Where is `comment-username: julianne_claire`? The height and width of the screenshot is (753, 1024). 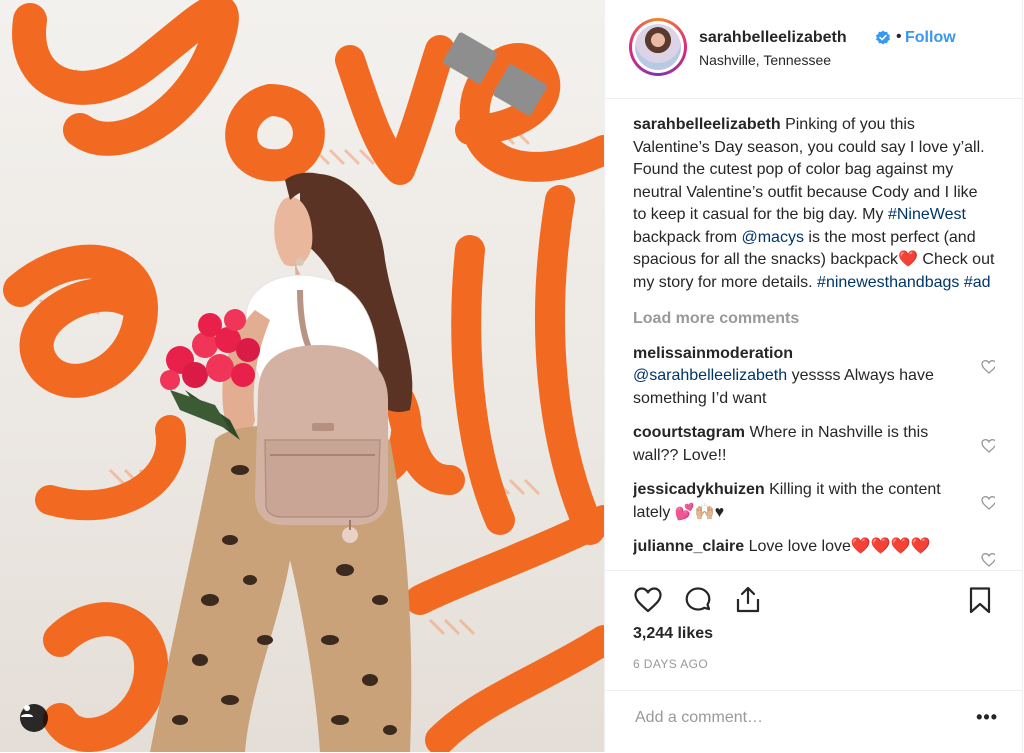 comment-username: julianne_claire is located at coordinates (688, 546).